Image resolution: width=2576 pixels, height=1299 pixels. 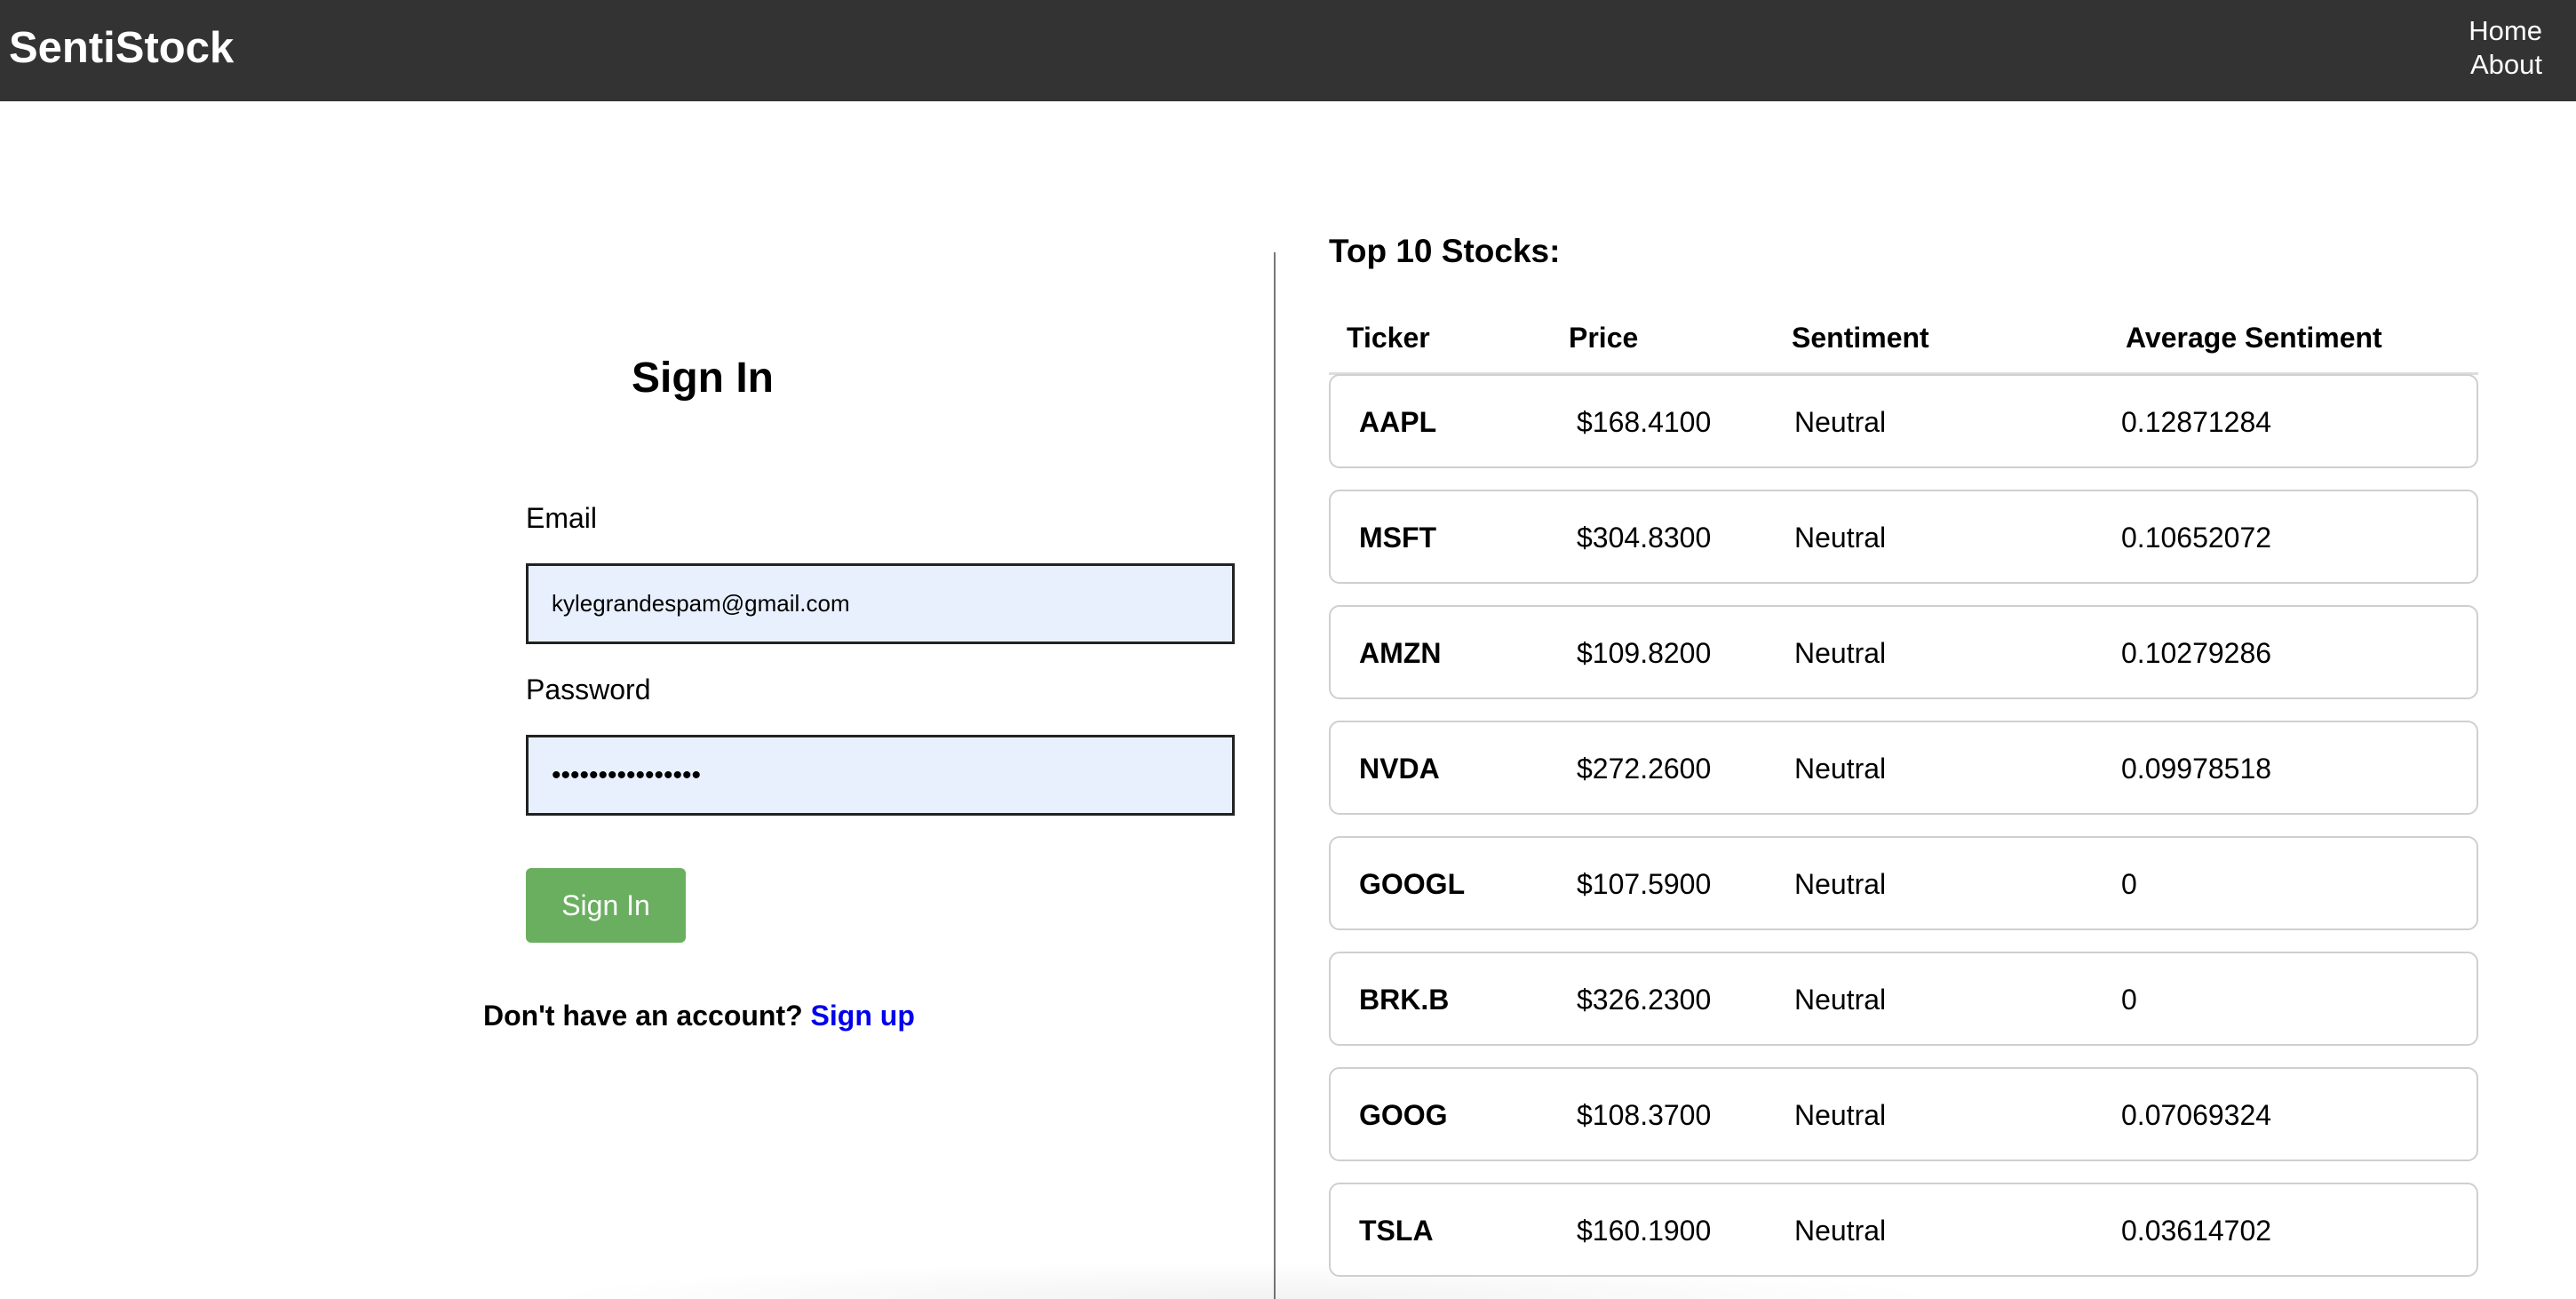 What do you see at coordinates (1903, 1230) in the screenshot?
I see `table-row: TSLA $160.1900 Neutral 0.03614702` at bounding box center [1903, 1230].